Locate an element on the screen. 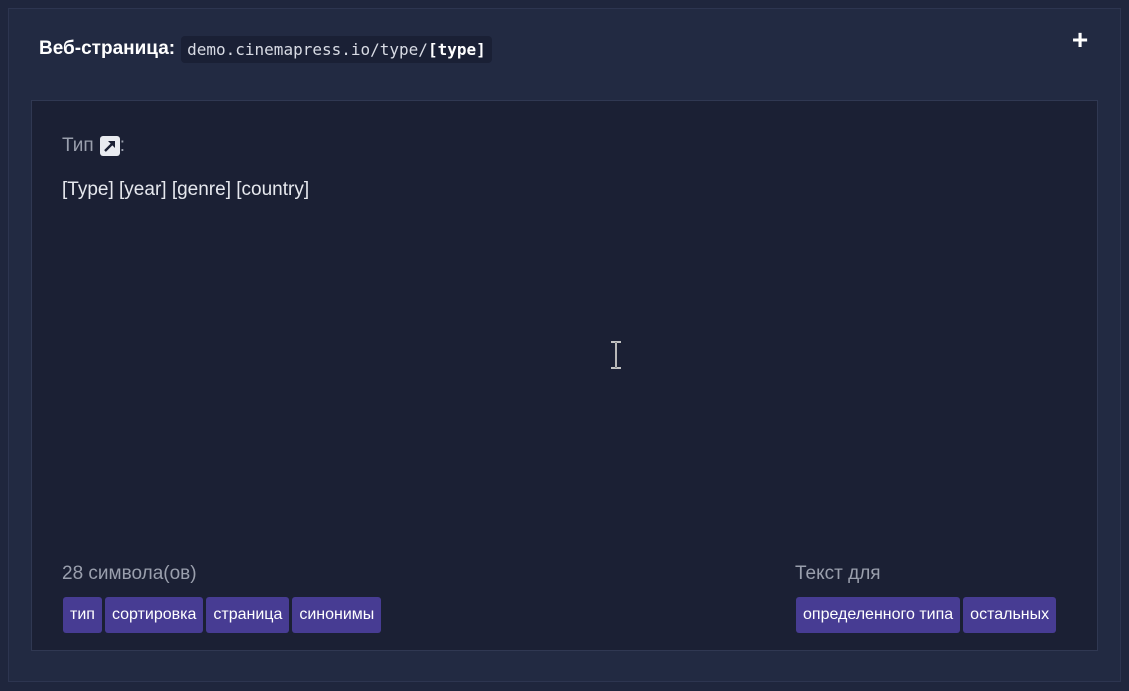  plus-icon: + is located at coordinates (1080, 40).